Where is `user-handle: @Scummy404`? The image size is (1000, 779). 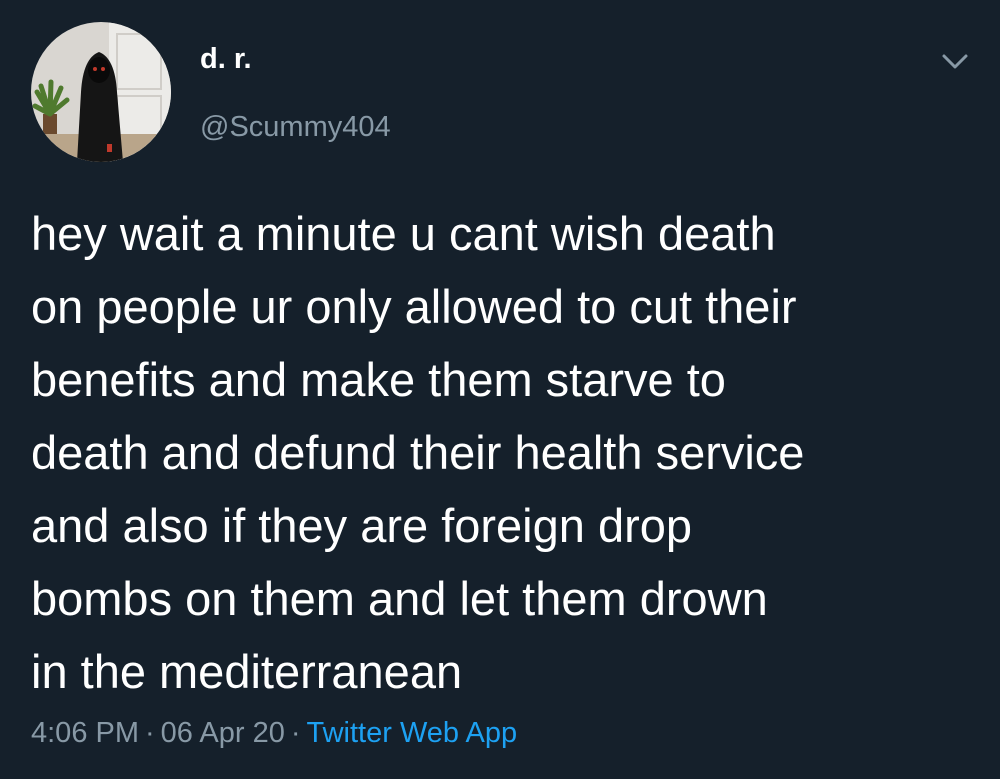 user-handle: @Scummy404 is located at coordinates (295, 127).